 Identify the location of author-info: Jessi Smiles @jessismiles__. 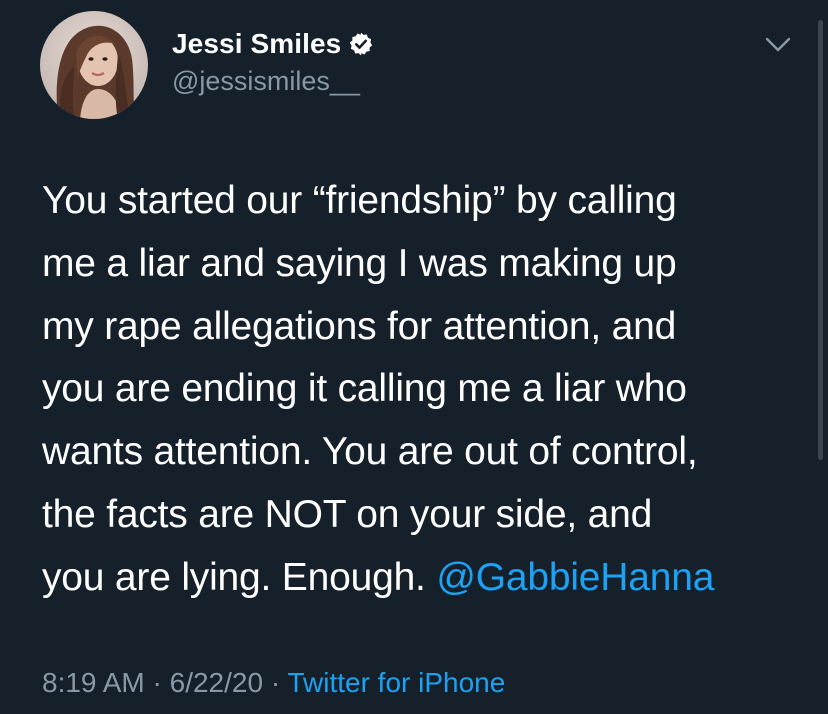
(273, 61).